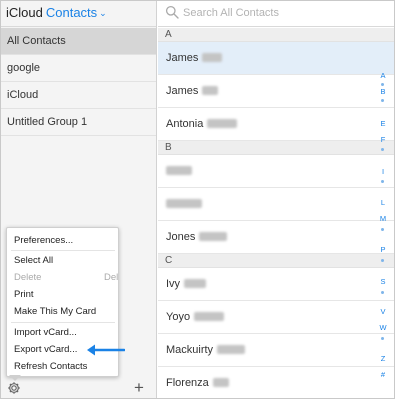 Image resolution: width=395 pixels, height=399 pixels. What do you see at coordinates (185, 124) in the screenshot?
I see `contact-first-name: Antonia` at bounding box center [185, 124].